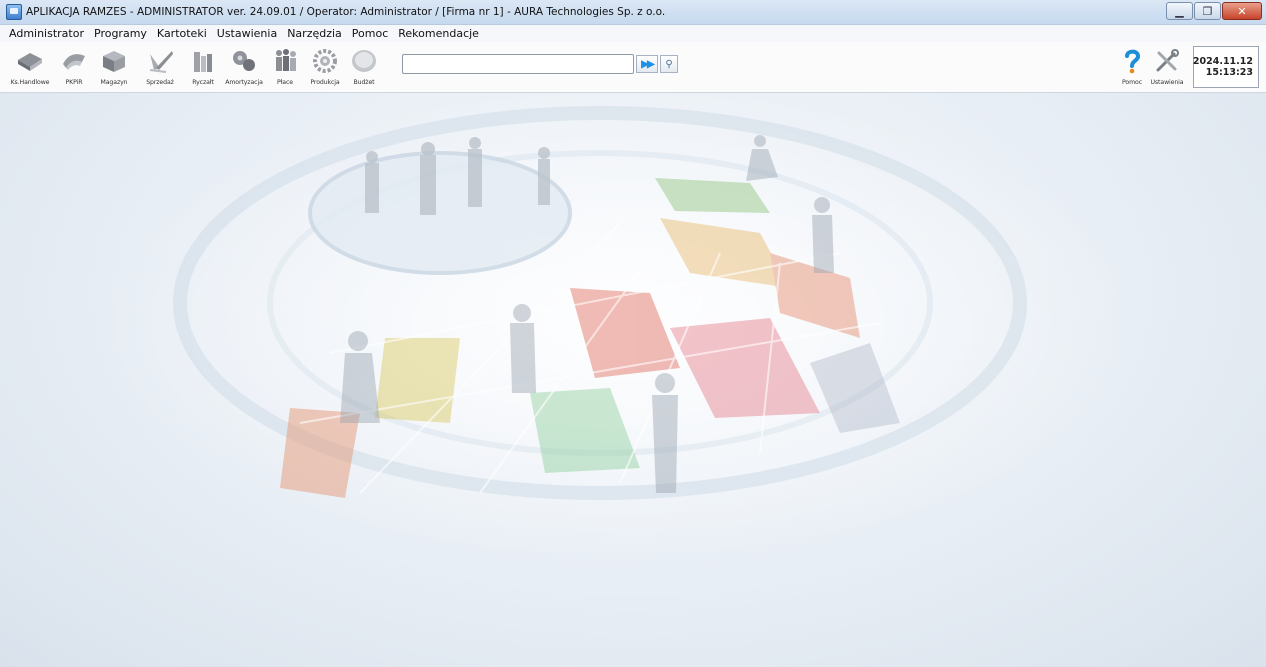  I want to click on columns-icon, so click(203, 62).